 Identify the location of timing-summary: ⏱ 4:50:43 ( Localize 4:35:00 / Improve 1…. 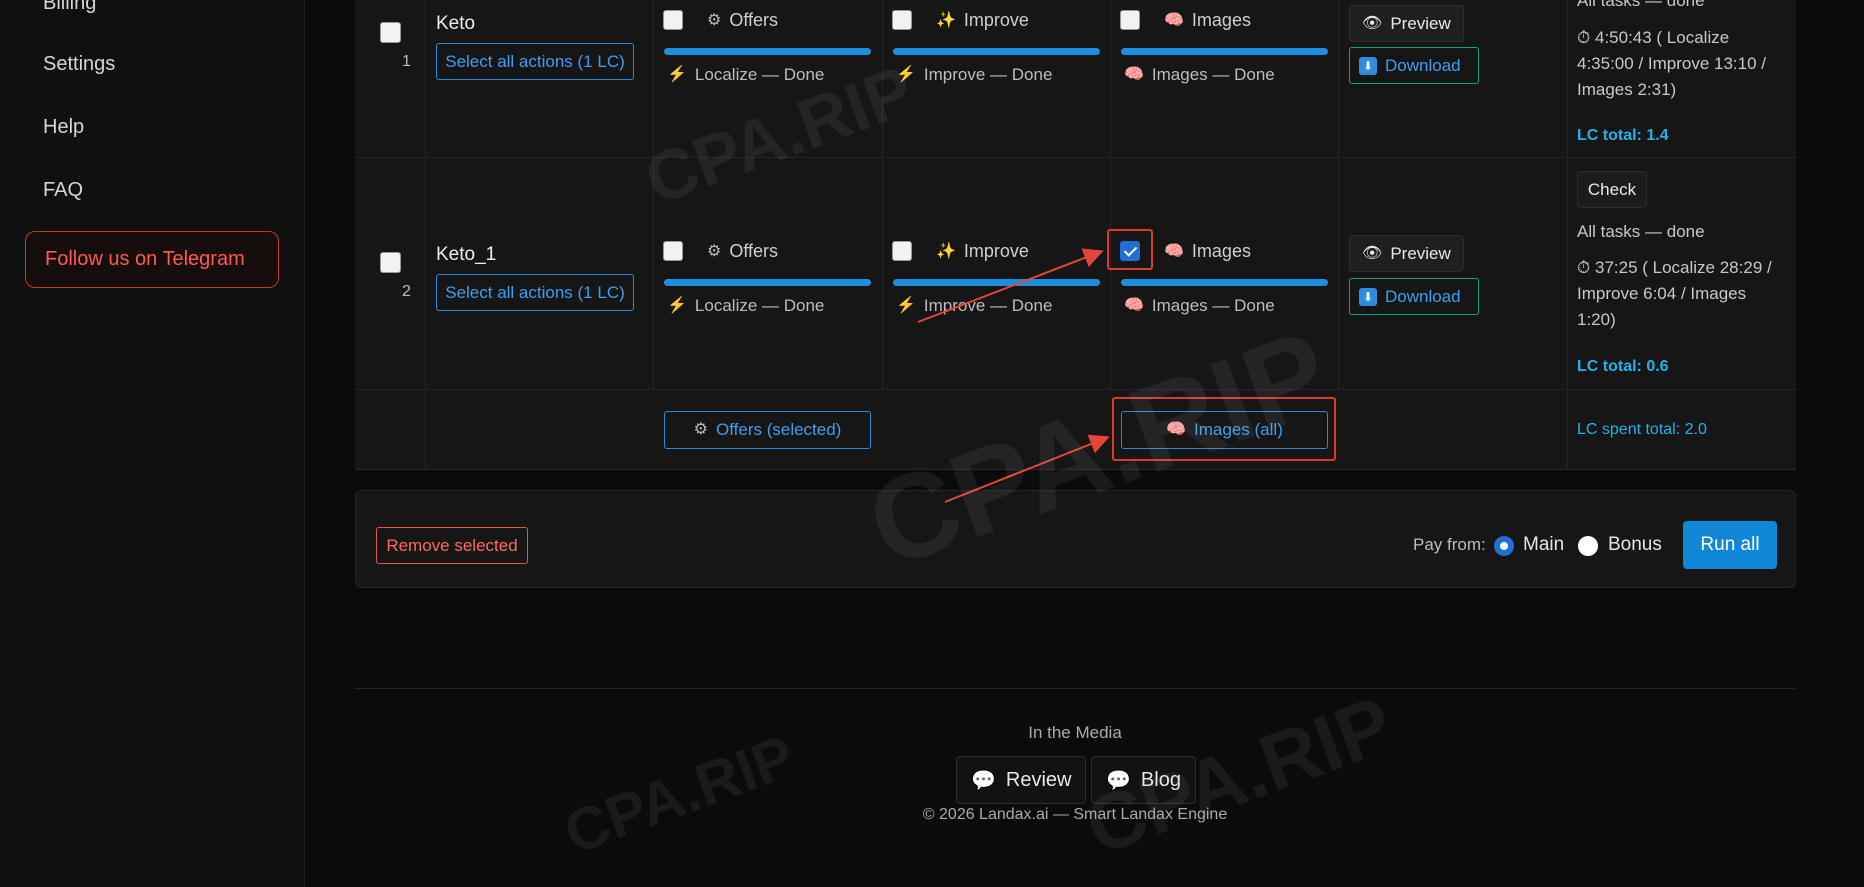
(1672, 63).